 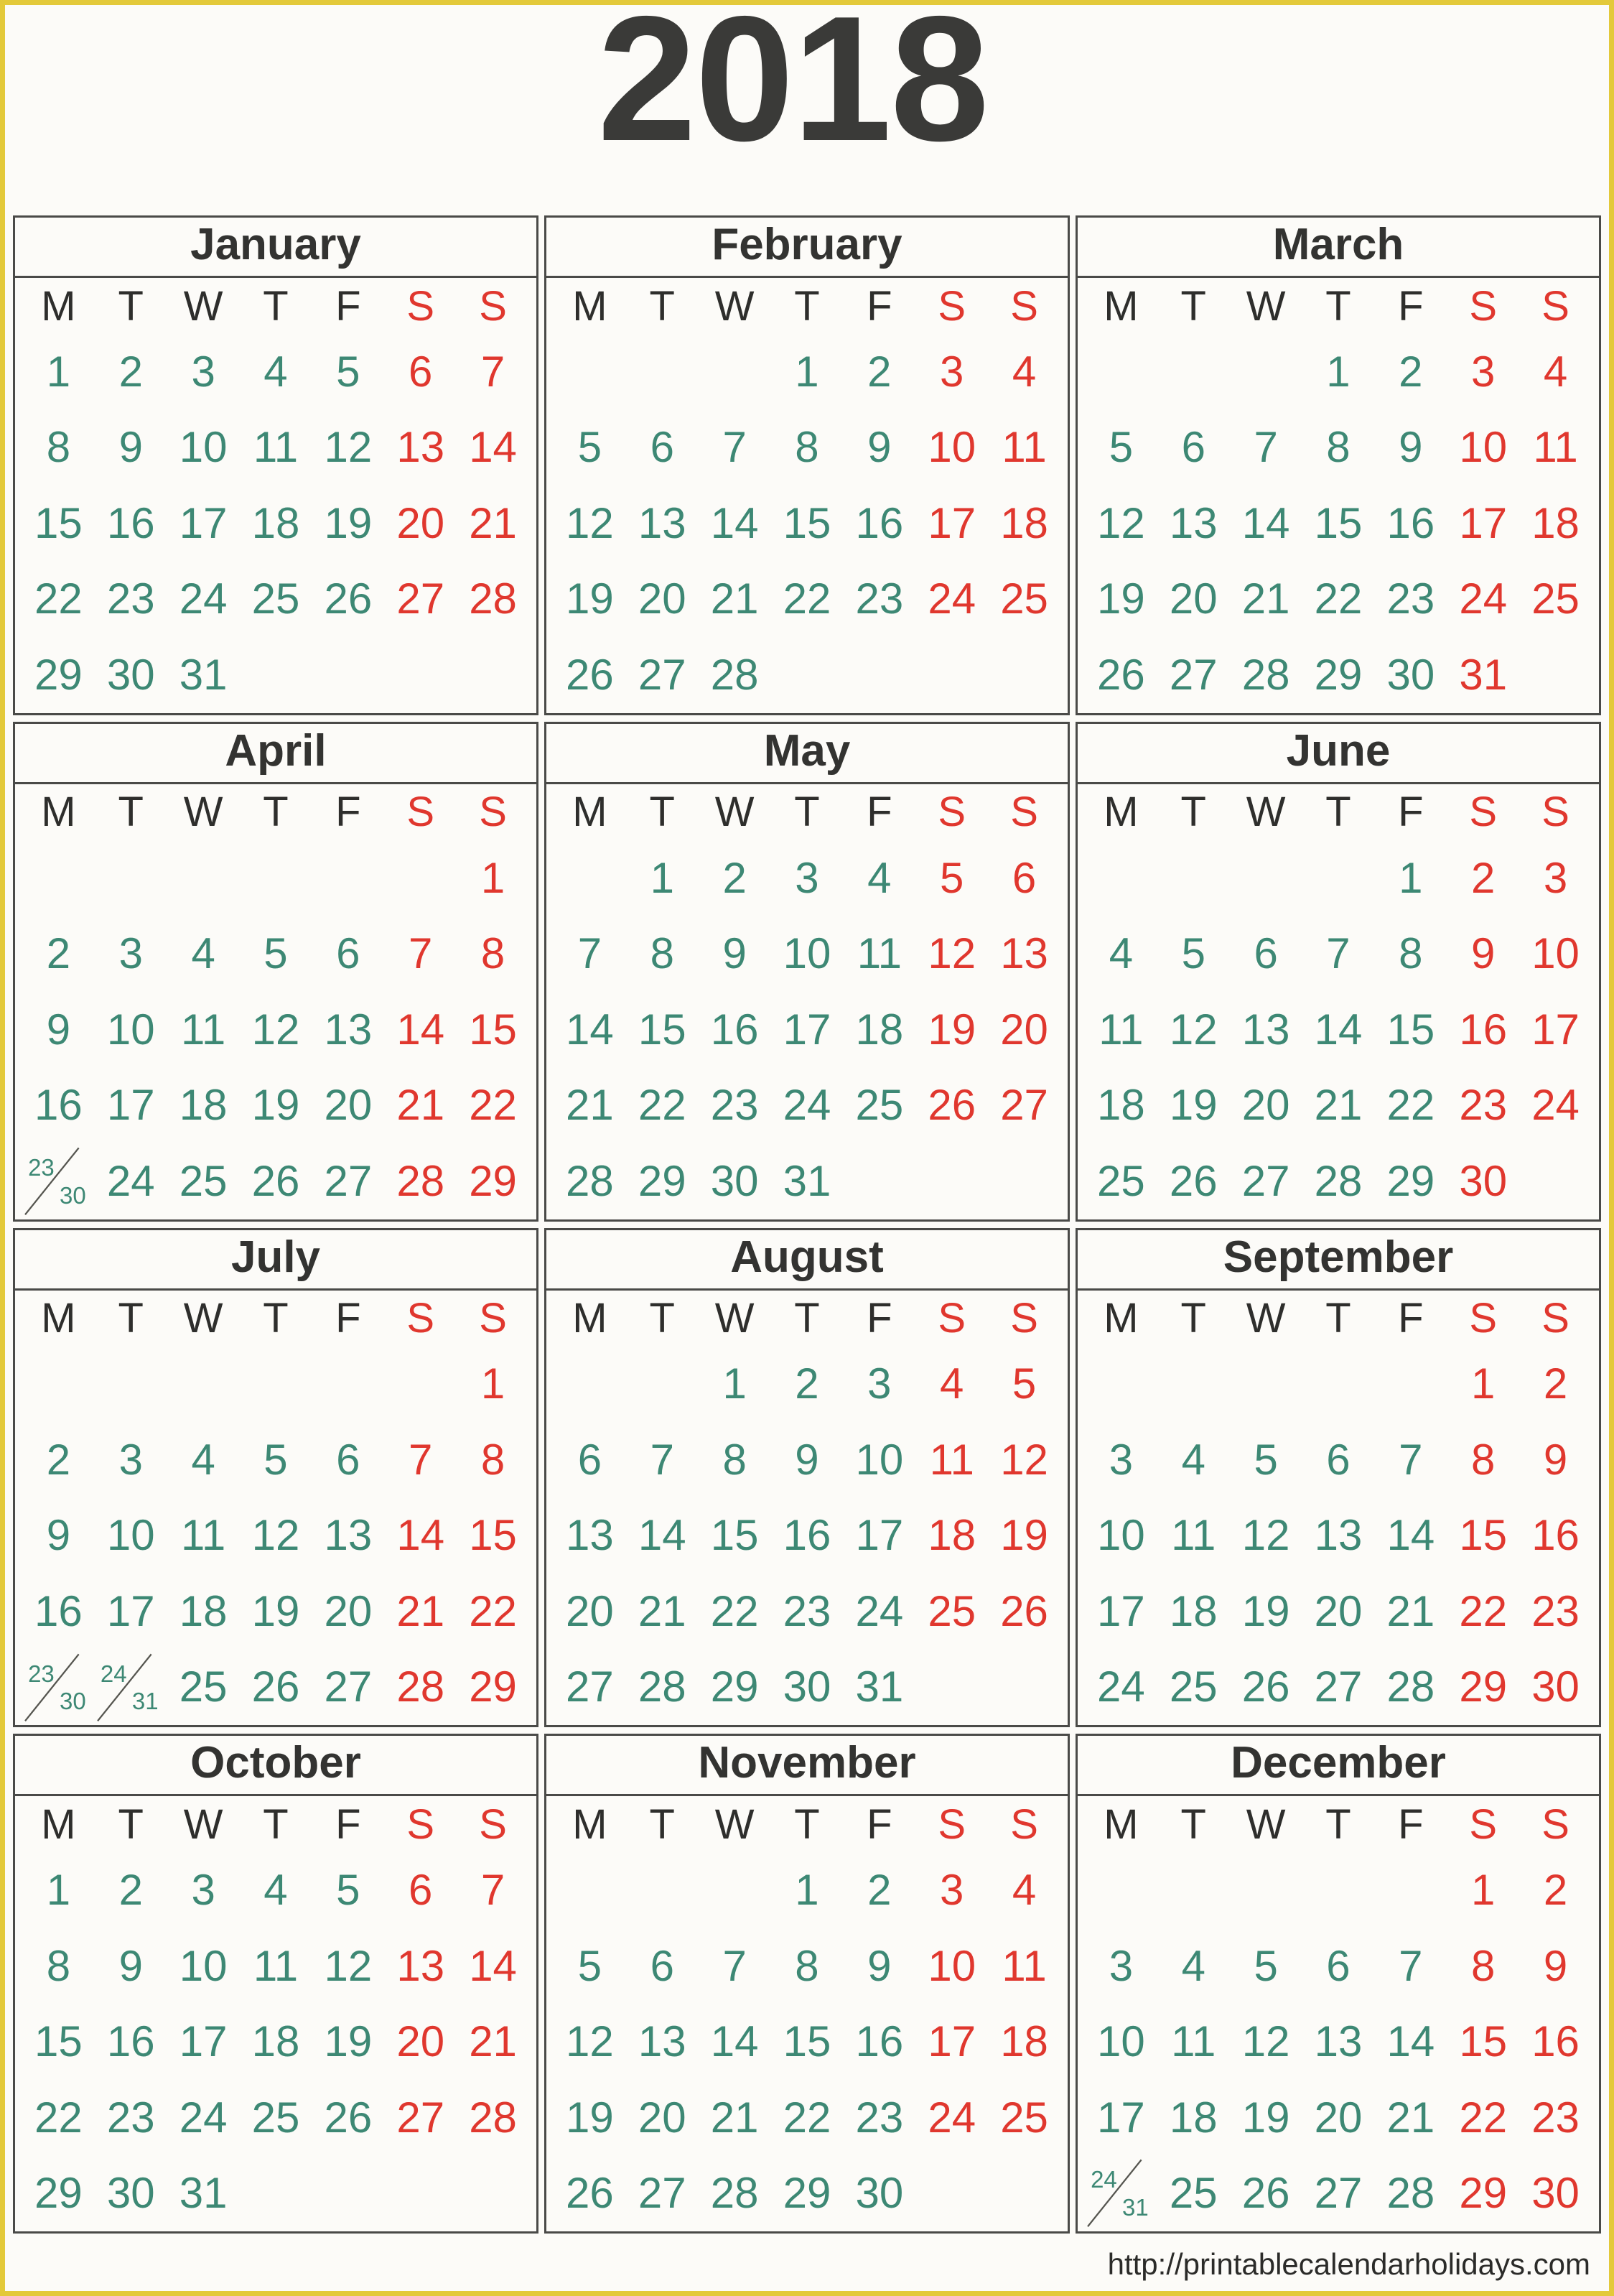 What do you see at coordinates (203, 675) in the screenshot?
I see `day-cell: 31` at bounding box center [203, 675].